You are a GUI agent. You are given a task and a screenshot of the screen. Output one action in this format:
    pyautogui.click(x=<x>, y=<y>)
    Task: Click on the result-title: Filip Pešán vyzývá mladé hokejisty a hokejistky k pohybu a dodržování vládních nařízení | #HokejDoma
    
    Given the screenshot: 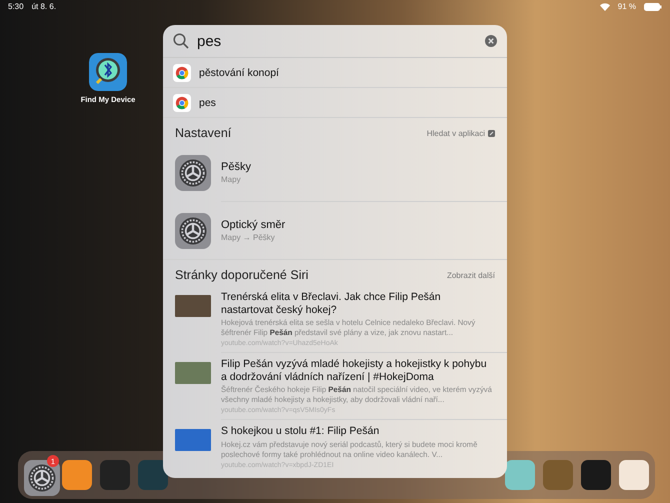 What is the action you would take?
    pyautogui.click(x=358, y=371)
    